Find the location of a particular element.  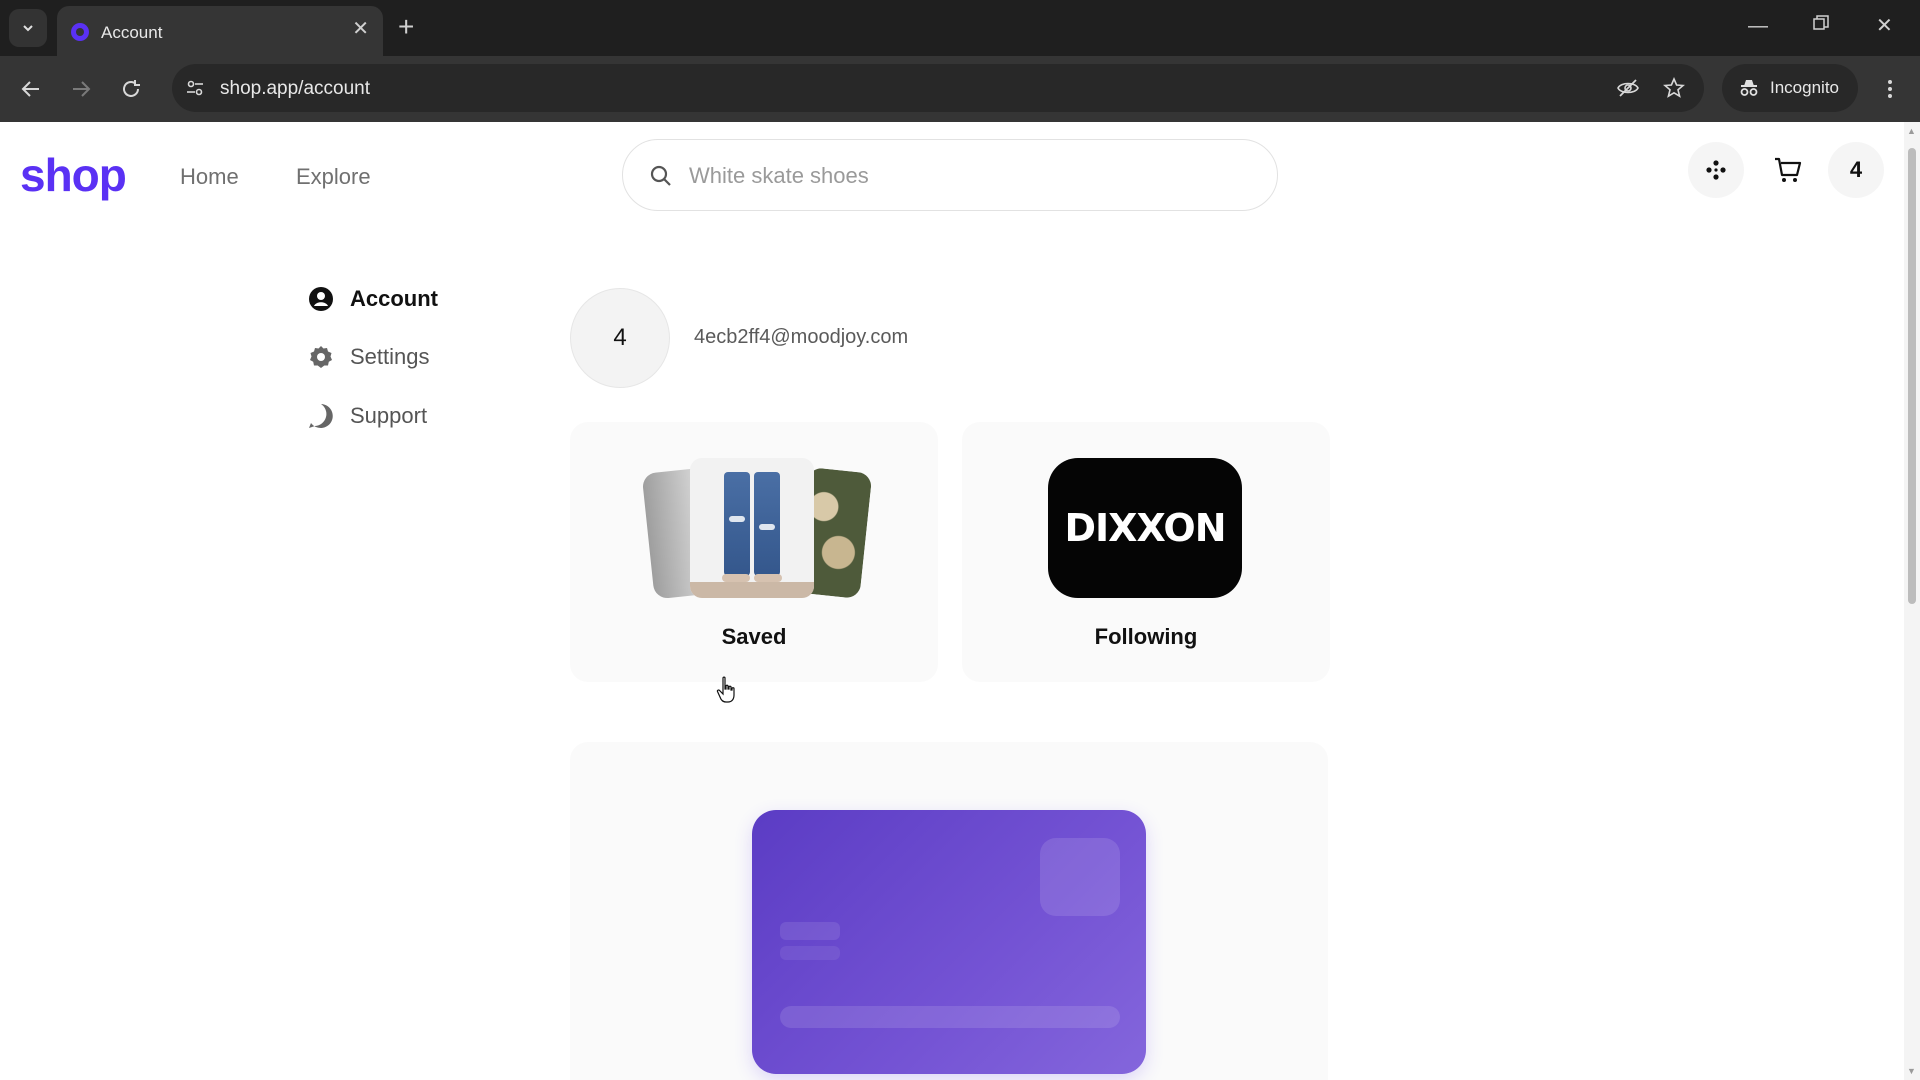

help-circle-icon: ? is located at coordinates (321, 416).